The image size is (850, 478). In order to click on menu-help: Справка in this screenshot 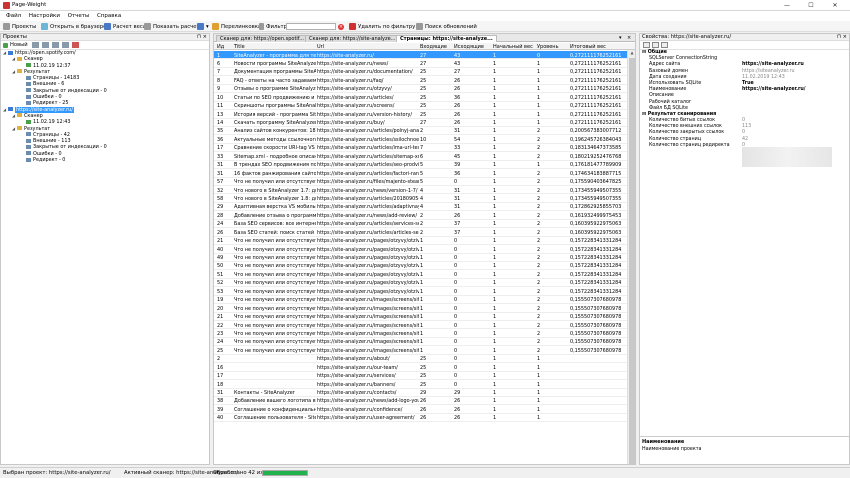, I will do `click(109, 16)`.